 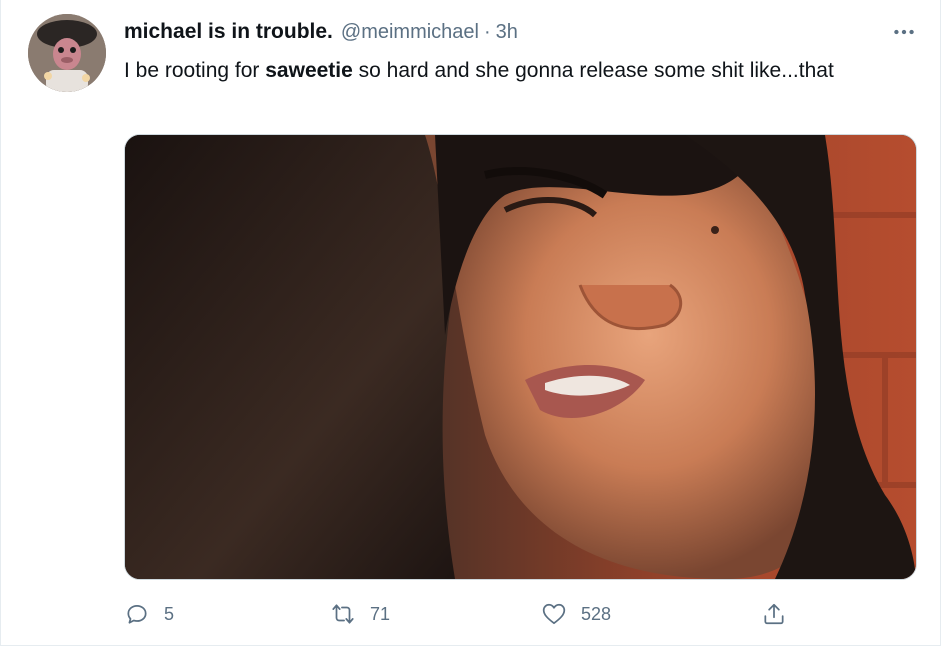 What do you see at coordinates (554, 614) in the screenshot?
I see `heart-icon` at bounding box center [554, 614].